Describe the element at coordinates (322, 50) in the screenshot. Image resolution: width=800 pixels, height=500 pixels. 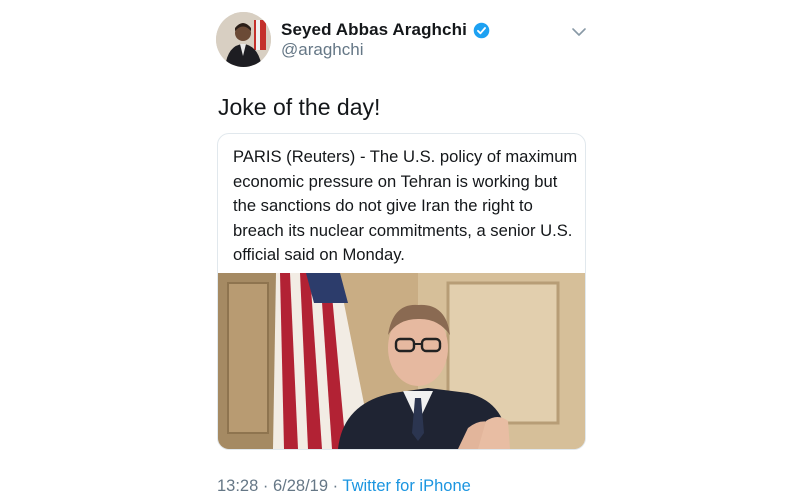
I see `author-handle: @araghchi` at that location.